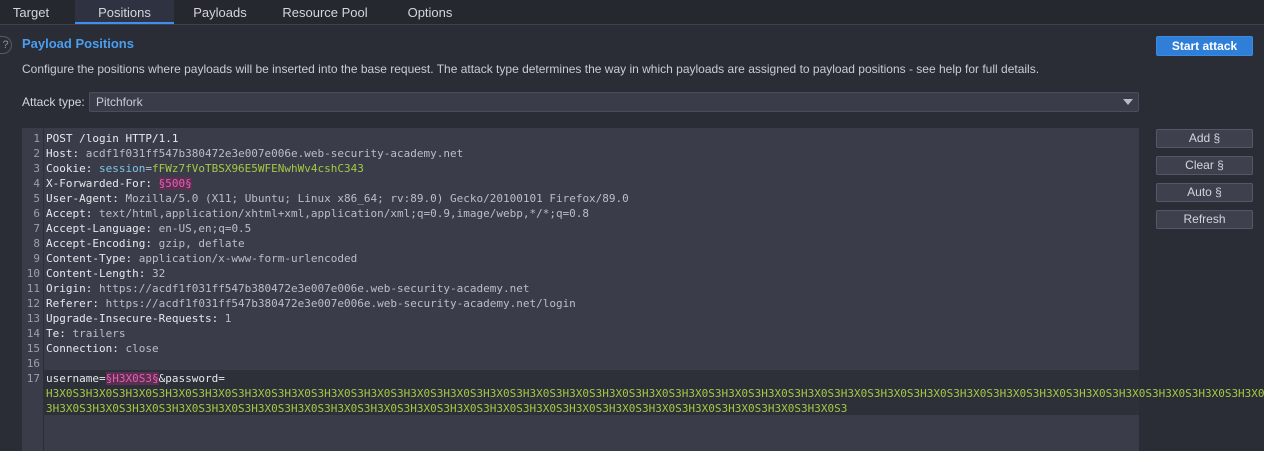  I want to click on header-accept-encoding: Accept-Encoding: gzip, deflate, so click(145, 243).